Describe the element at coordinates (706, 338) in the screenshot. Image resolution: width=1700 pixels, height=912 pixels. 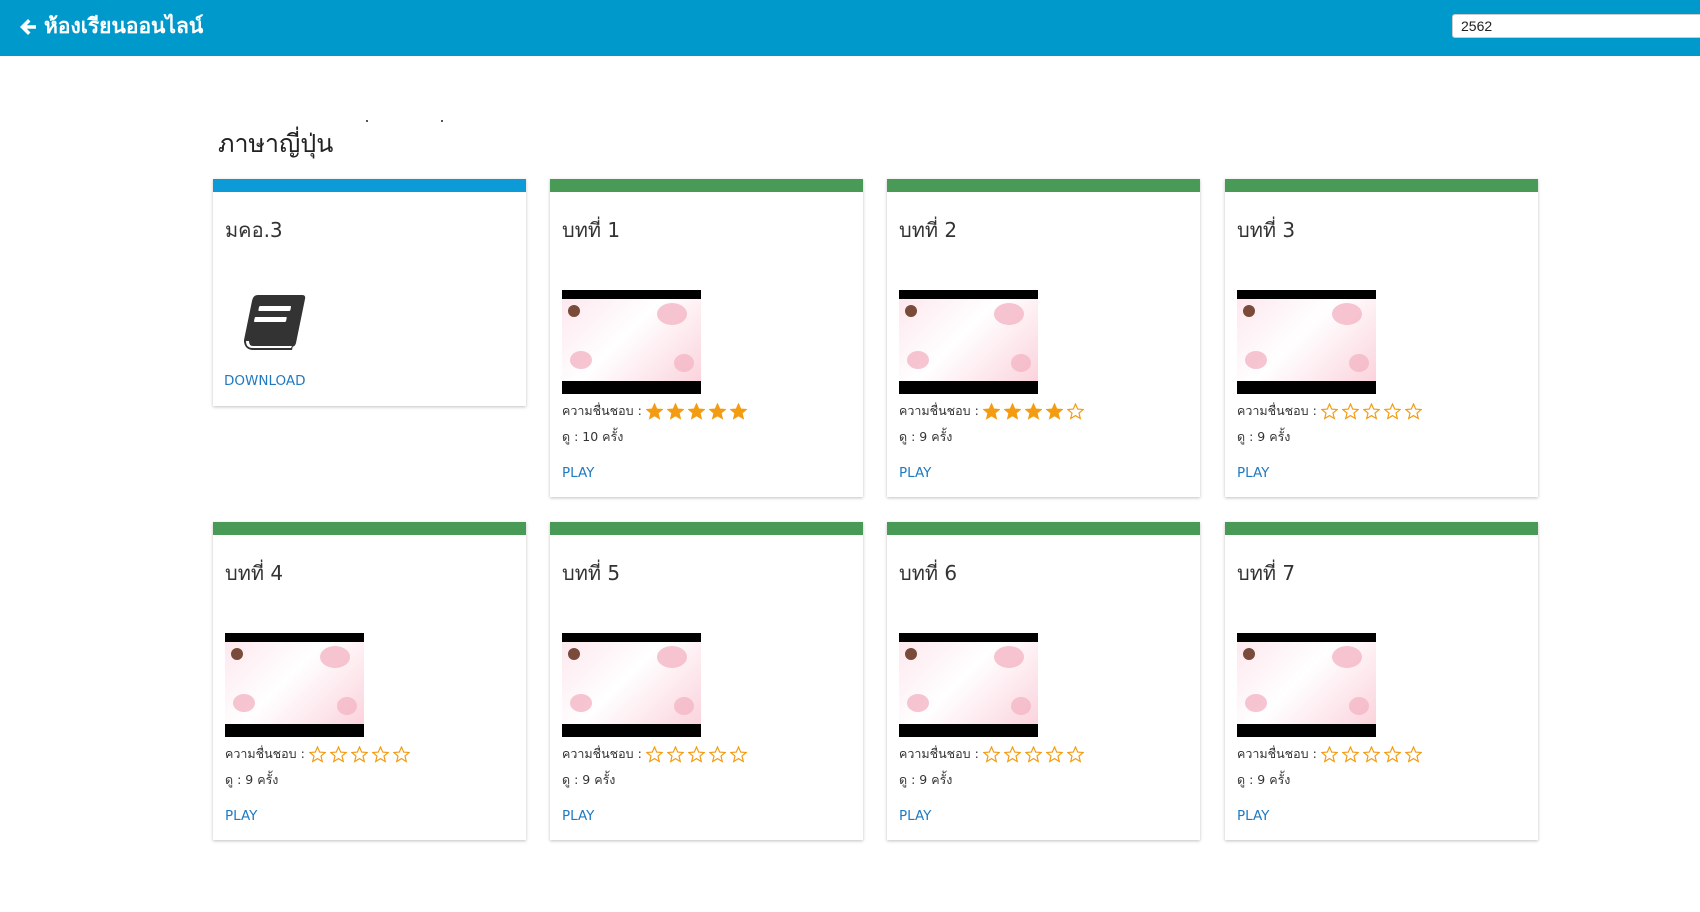
I see `lesson-card: บทที่ 1 ความชื่นชอบ : ดู : 10 ครั้ง PLAY` at that location.